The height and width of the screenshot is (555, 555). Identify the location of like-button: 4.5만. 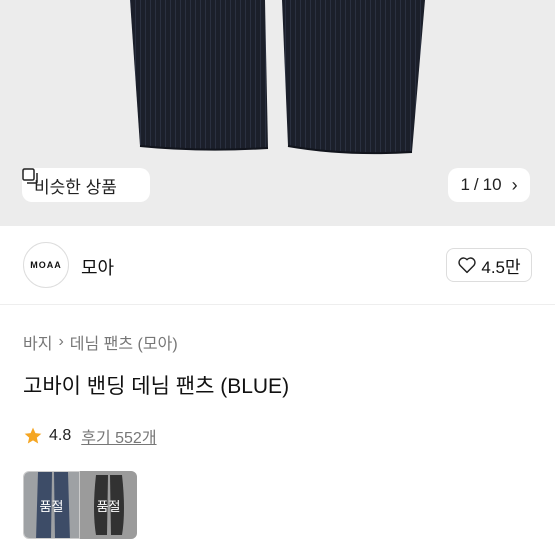
(489, 265).